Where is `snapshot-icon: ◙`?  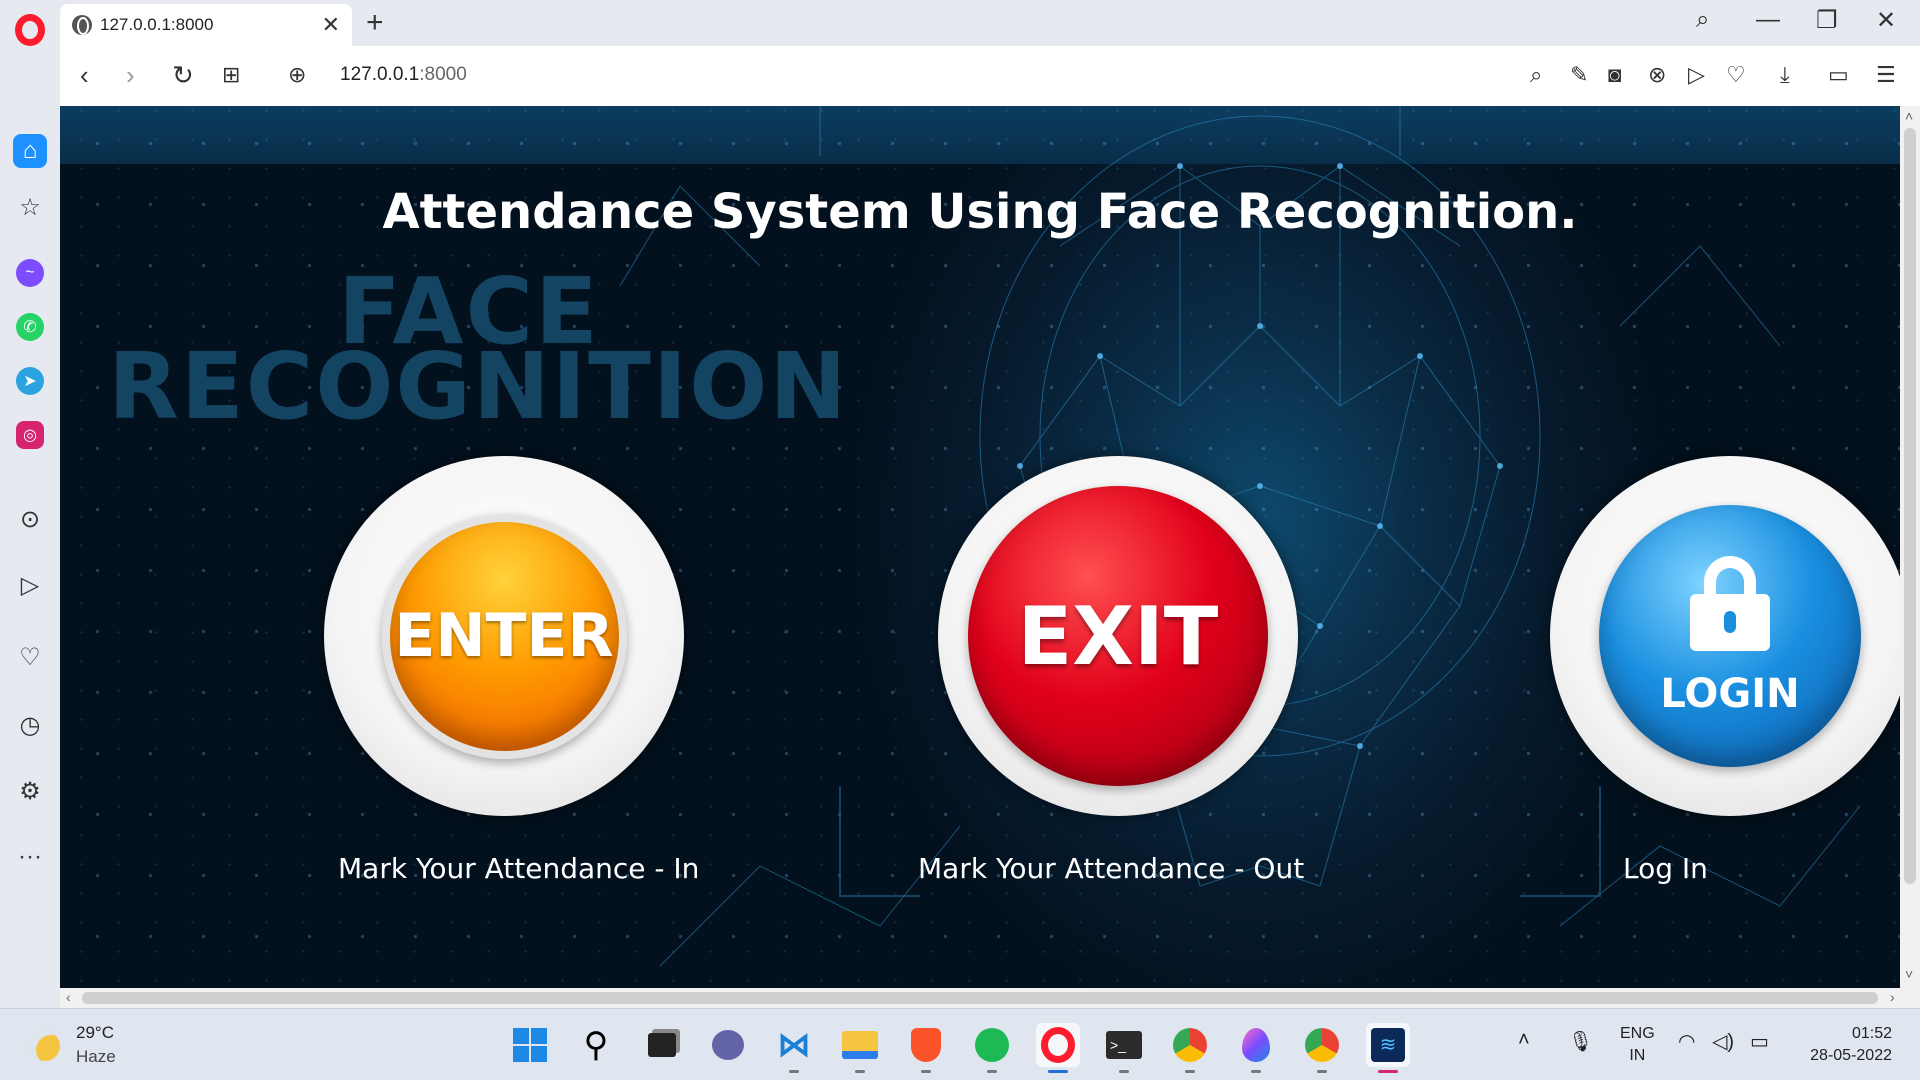
snapshot-icon: ◙ is located at coordinates (1614, 75).